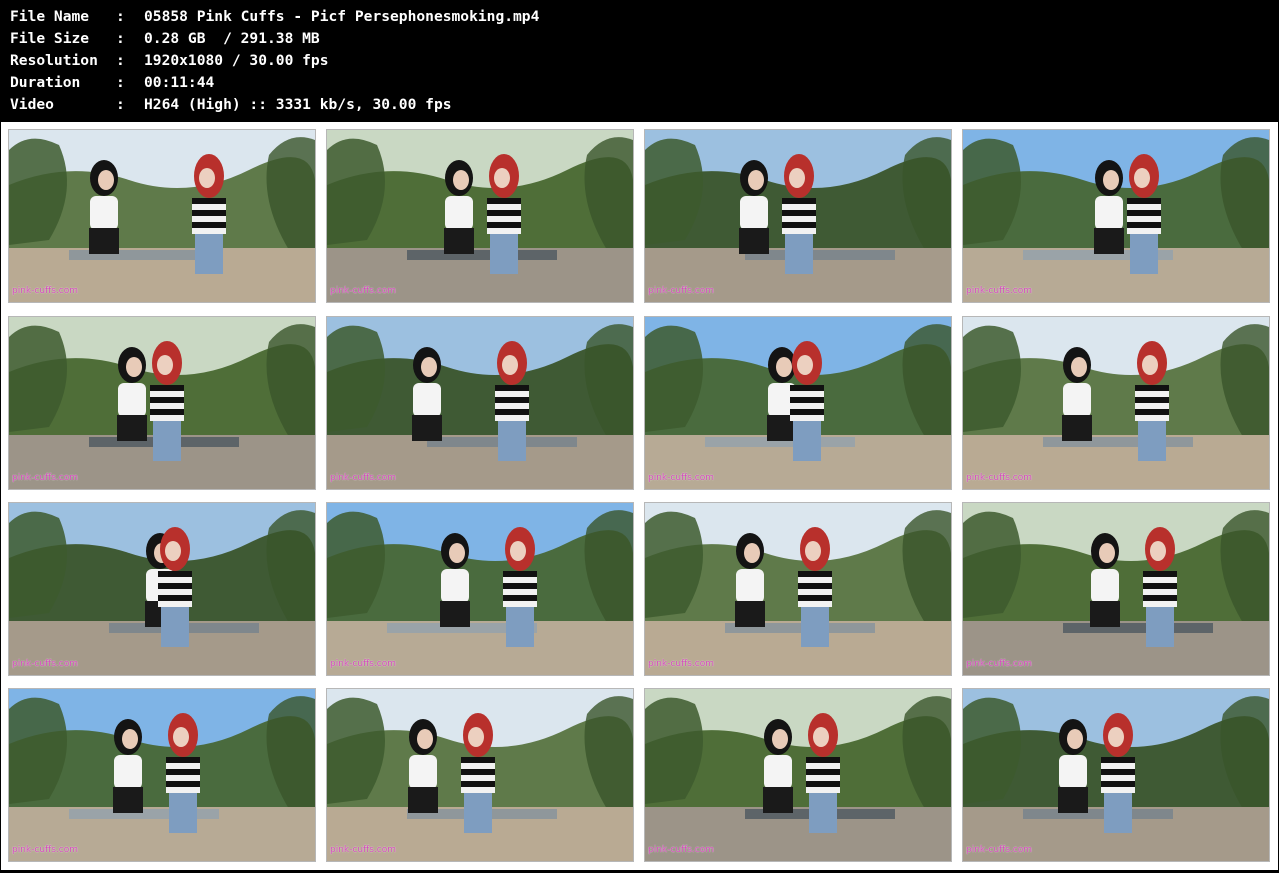 Image resolution: width=1279 pixels, height=873 pixels. Describe the element at coordinates (360, 39) in the screenshot. I see `file-size-row: File Size : 0.28 GB / 291.38 MB` at that location.